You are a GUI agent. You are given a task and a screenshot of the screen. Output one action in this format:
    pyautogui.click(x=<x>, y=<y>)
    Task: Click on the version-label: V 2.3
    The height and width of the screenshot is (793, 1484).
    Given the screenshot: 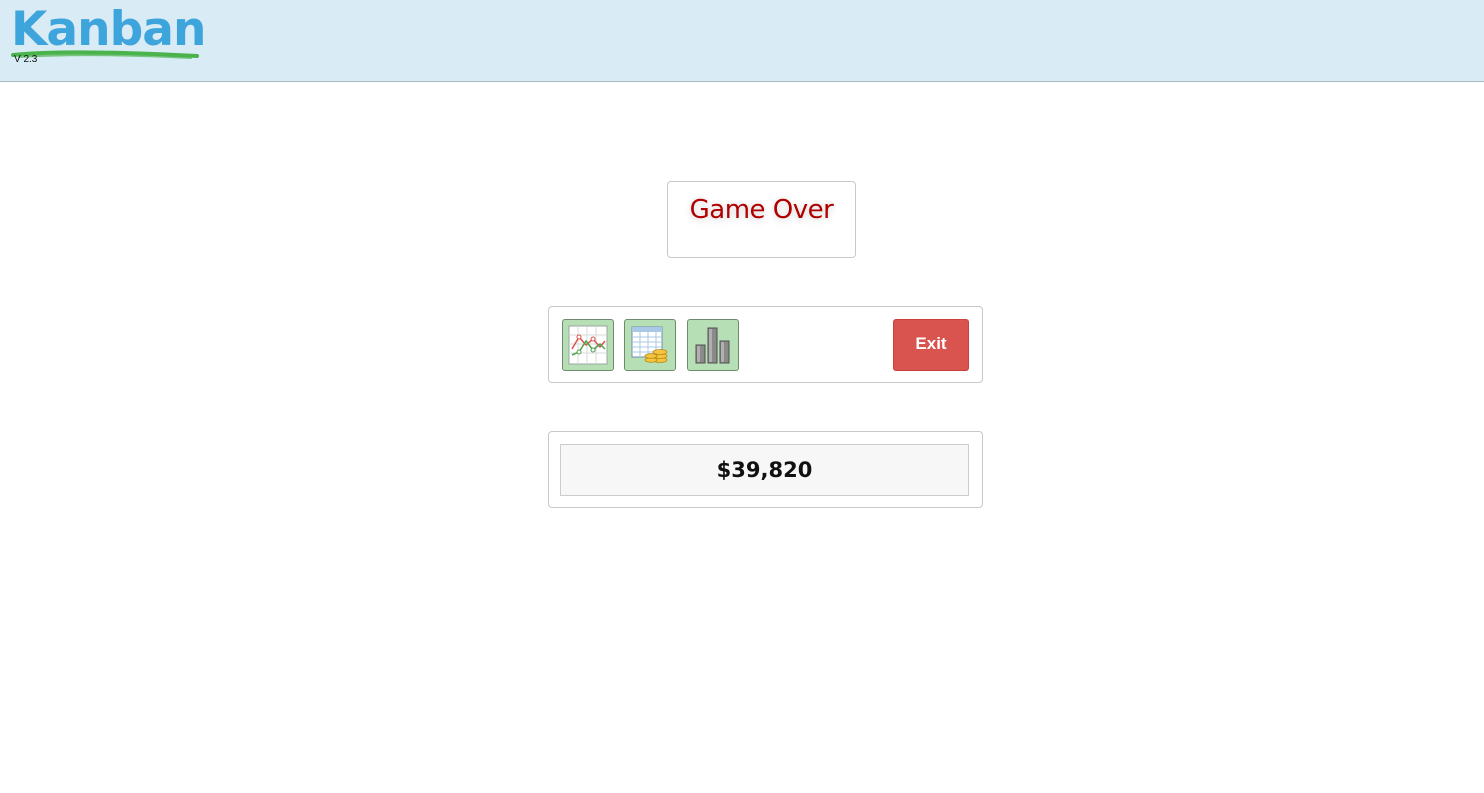 What is the action you would take?
    pyautogui.click(x=26, y=59)
    